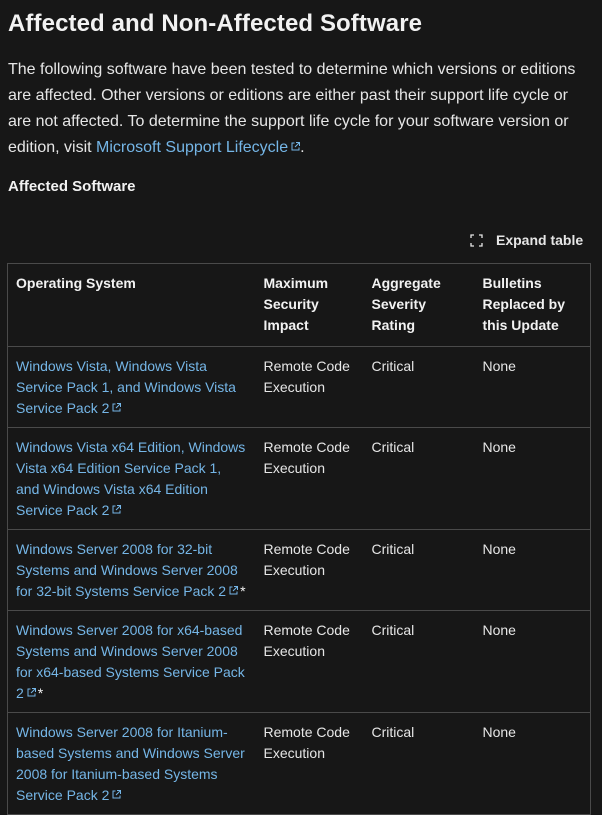 Image resolution: width=602 pixels, height=815 pixels. What do you see at coordinates (131, 305) in the screenshot?
I see `header-operating-system: Operating System` at bounding box center [131, 305].